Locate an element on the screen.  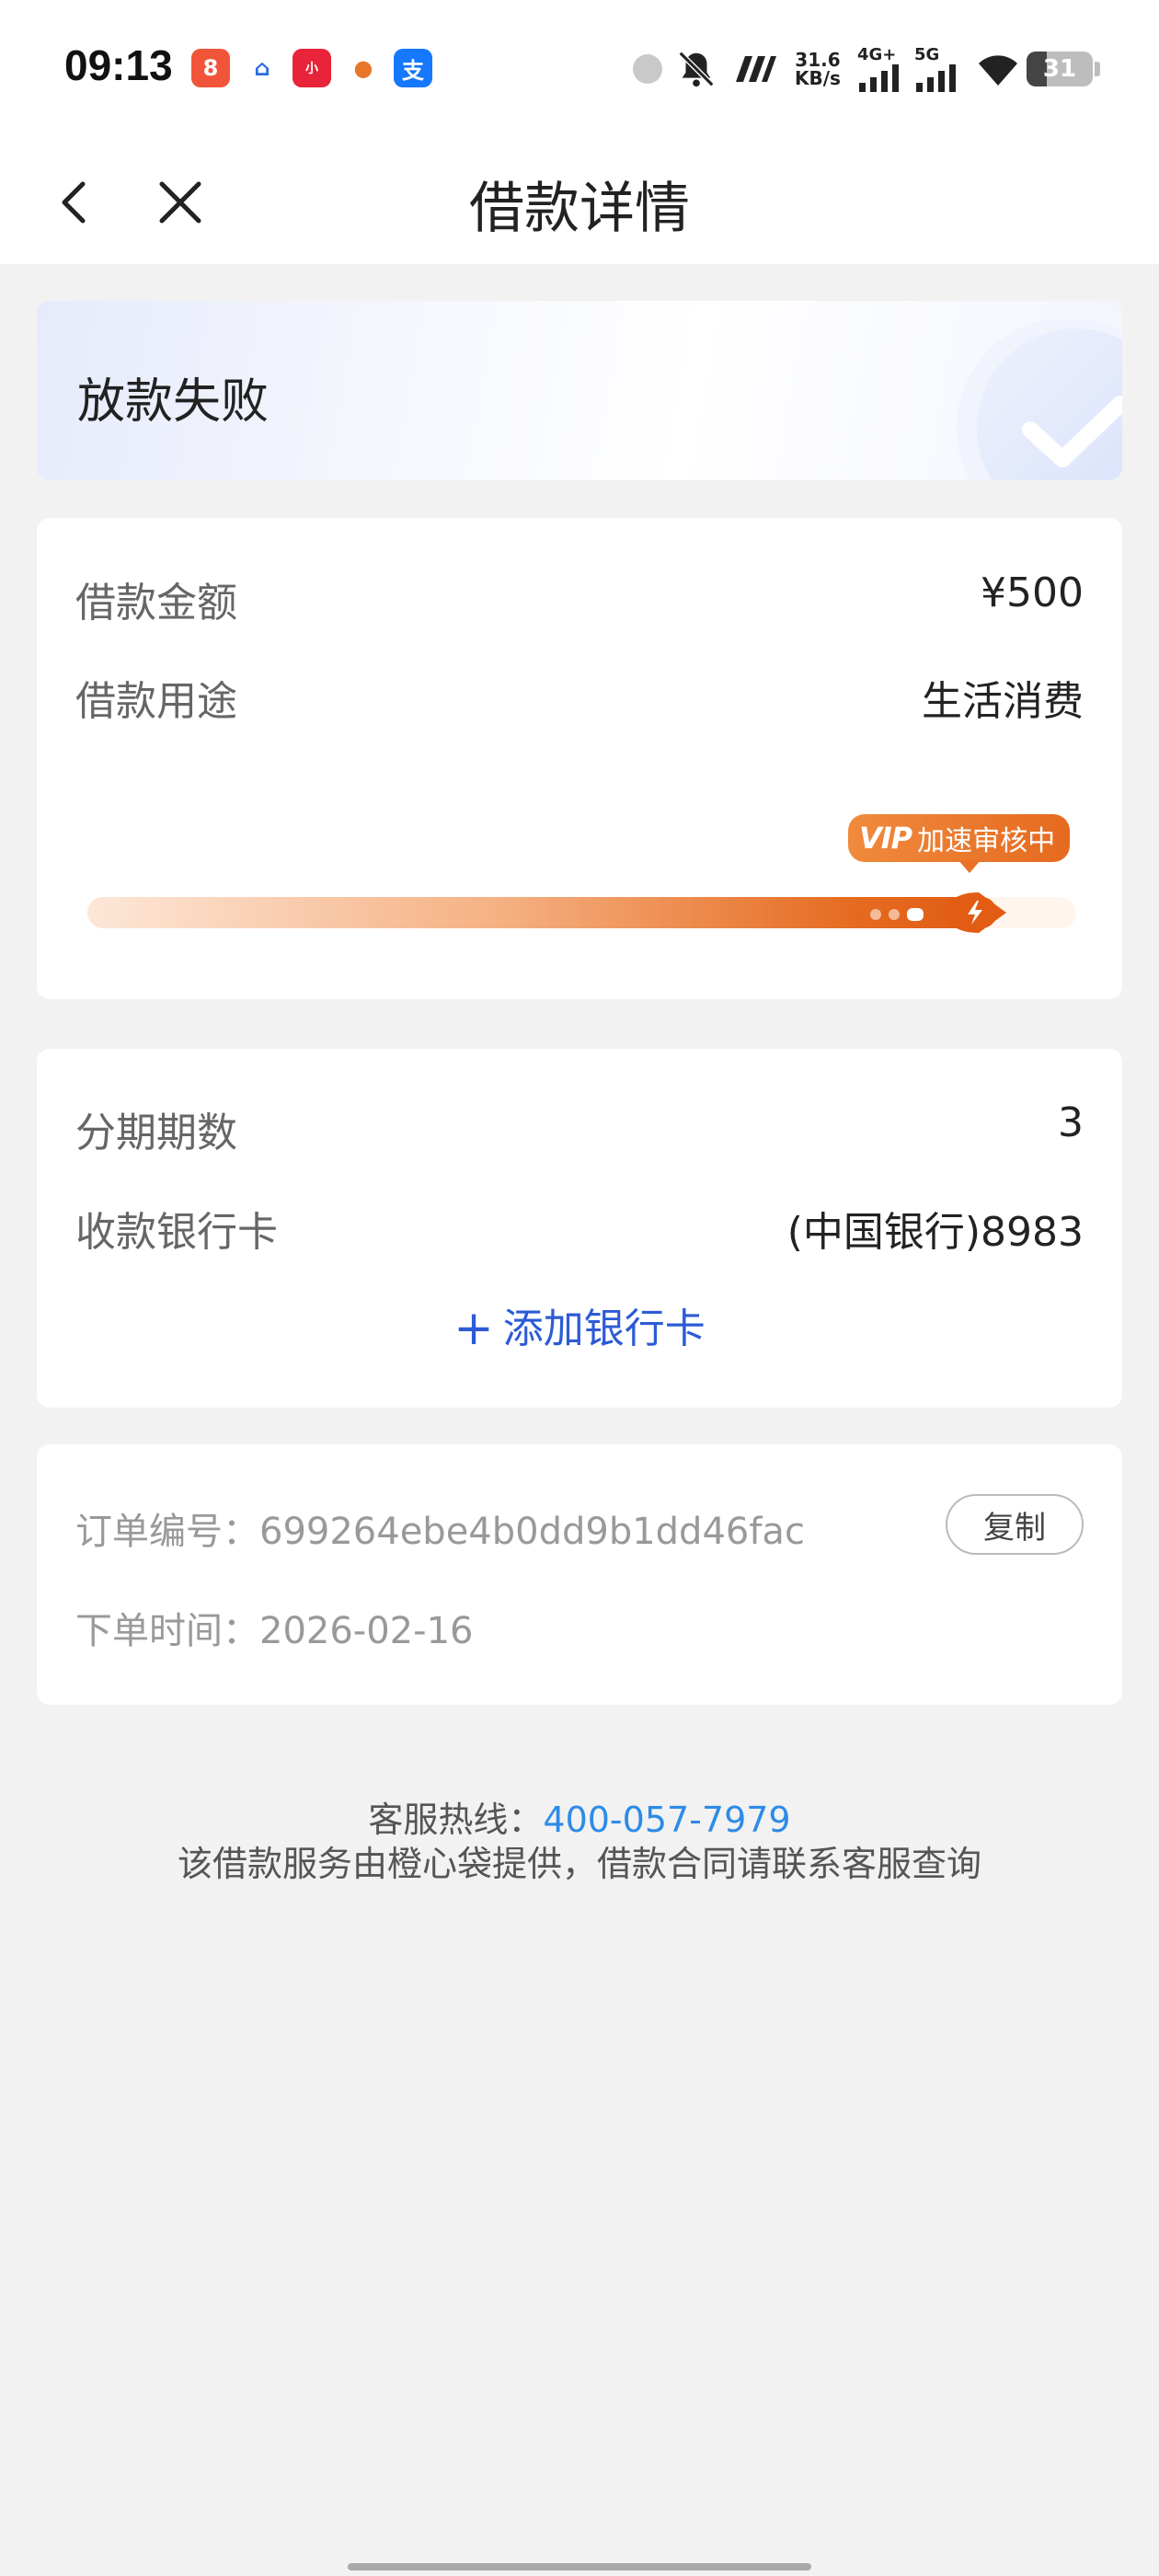
order-time-value: 2026-02-16 is located at coordinates (366, 1631).